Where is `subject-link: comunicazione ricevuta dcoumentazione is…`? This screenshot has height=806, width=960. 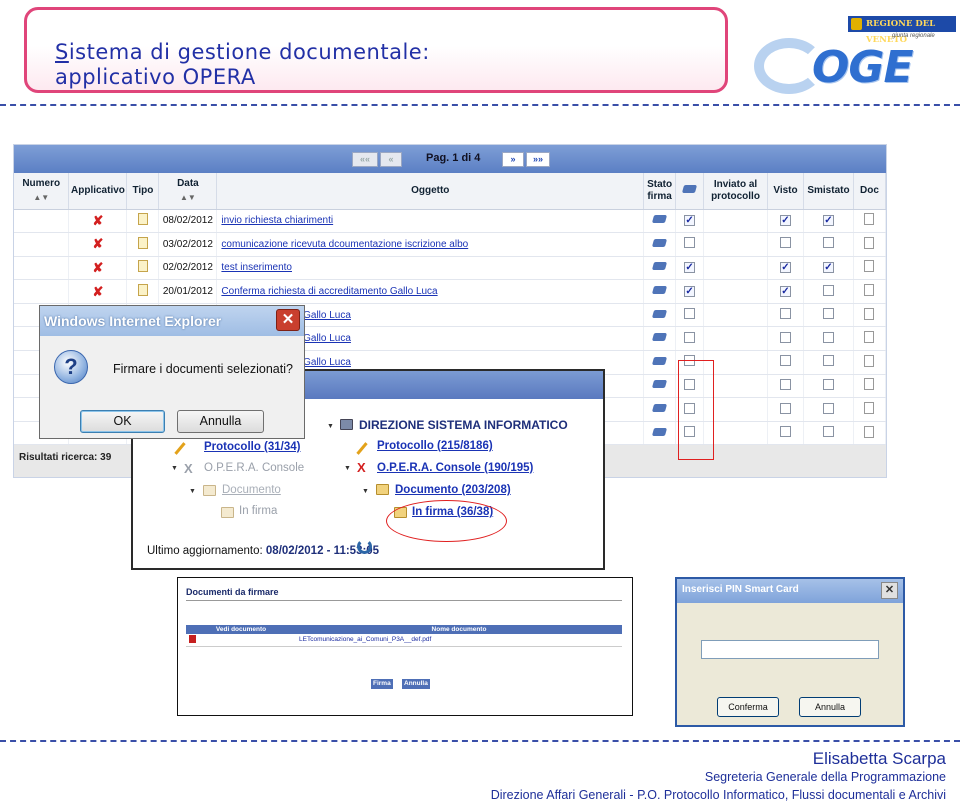
subject-link: comunicazione ricevuta dcoumentazione is… is located at coordinates (430, 244).